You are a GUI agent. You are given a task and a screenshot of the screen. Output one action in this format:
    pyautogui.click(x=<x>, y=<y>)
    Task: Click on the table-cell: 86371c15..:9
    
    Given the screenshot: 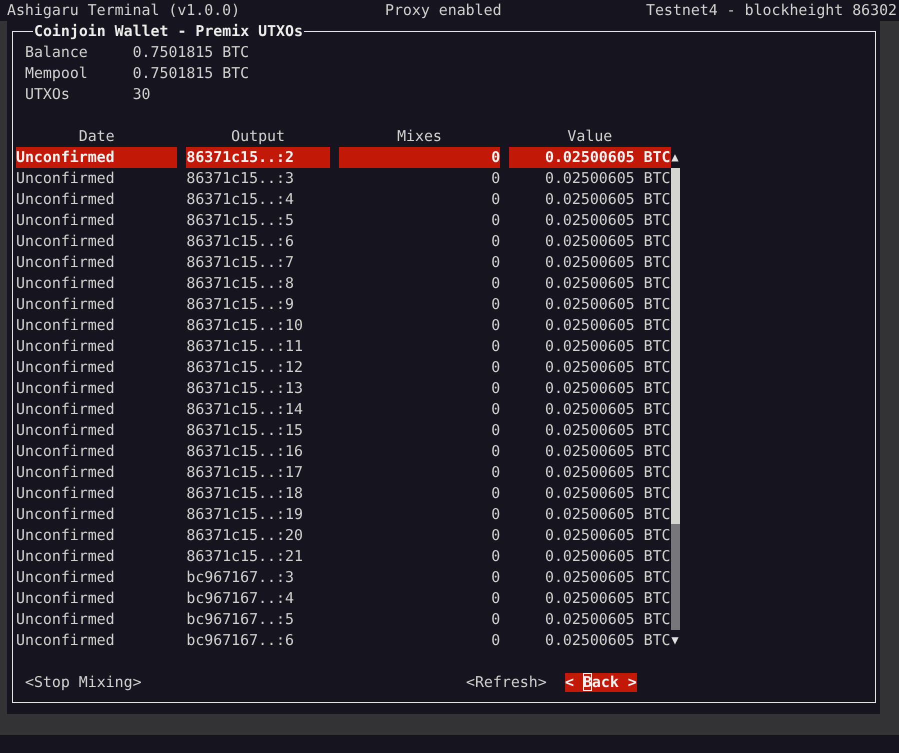 What is the action you would take?
    pyautogui.click(x=258, y=304)
    